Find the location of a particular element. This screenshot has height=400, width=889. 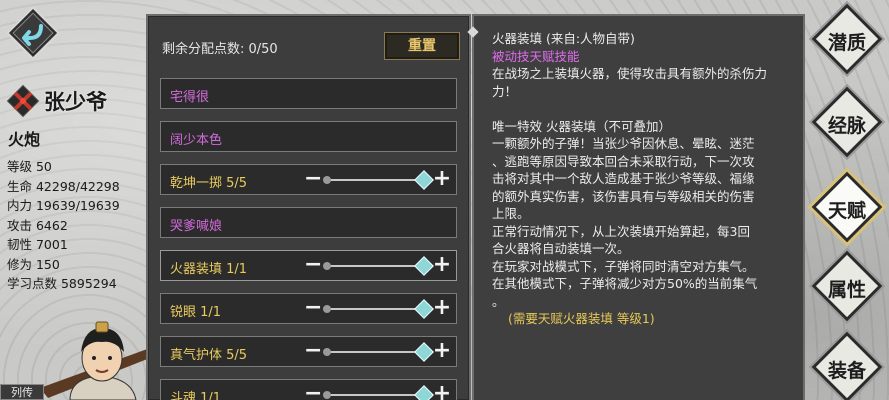

talent-row: 宅得很 is located at coordinates (308, 93).